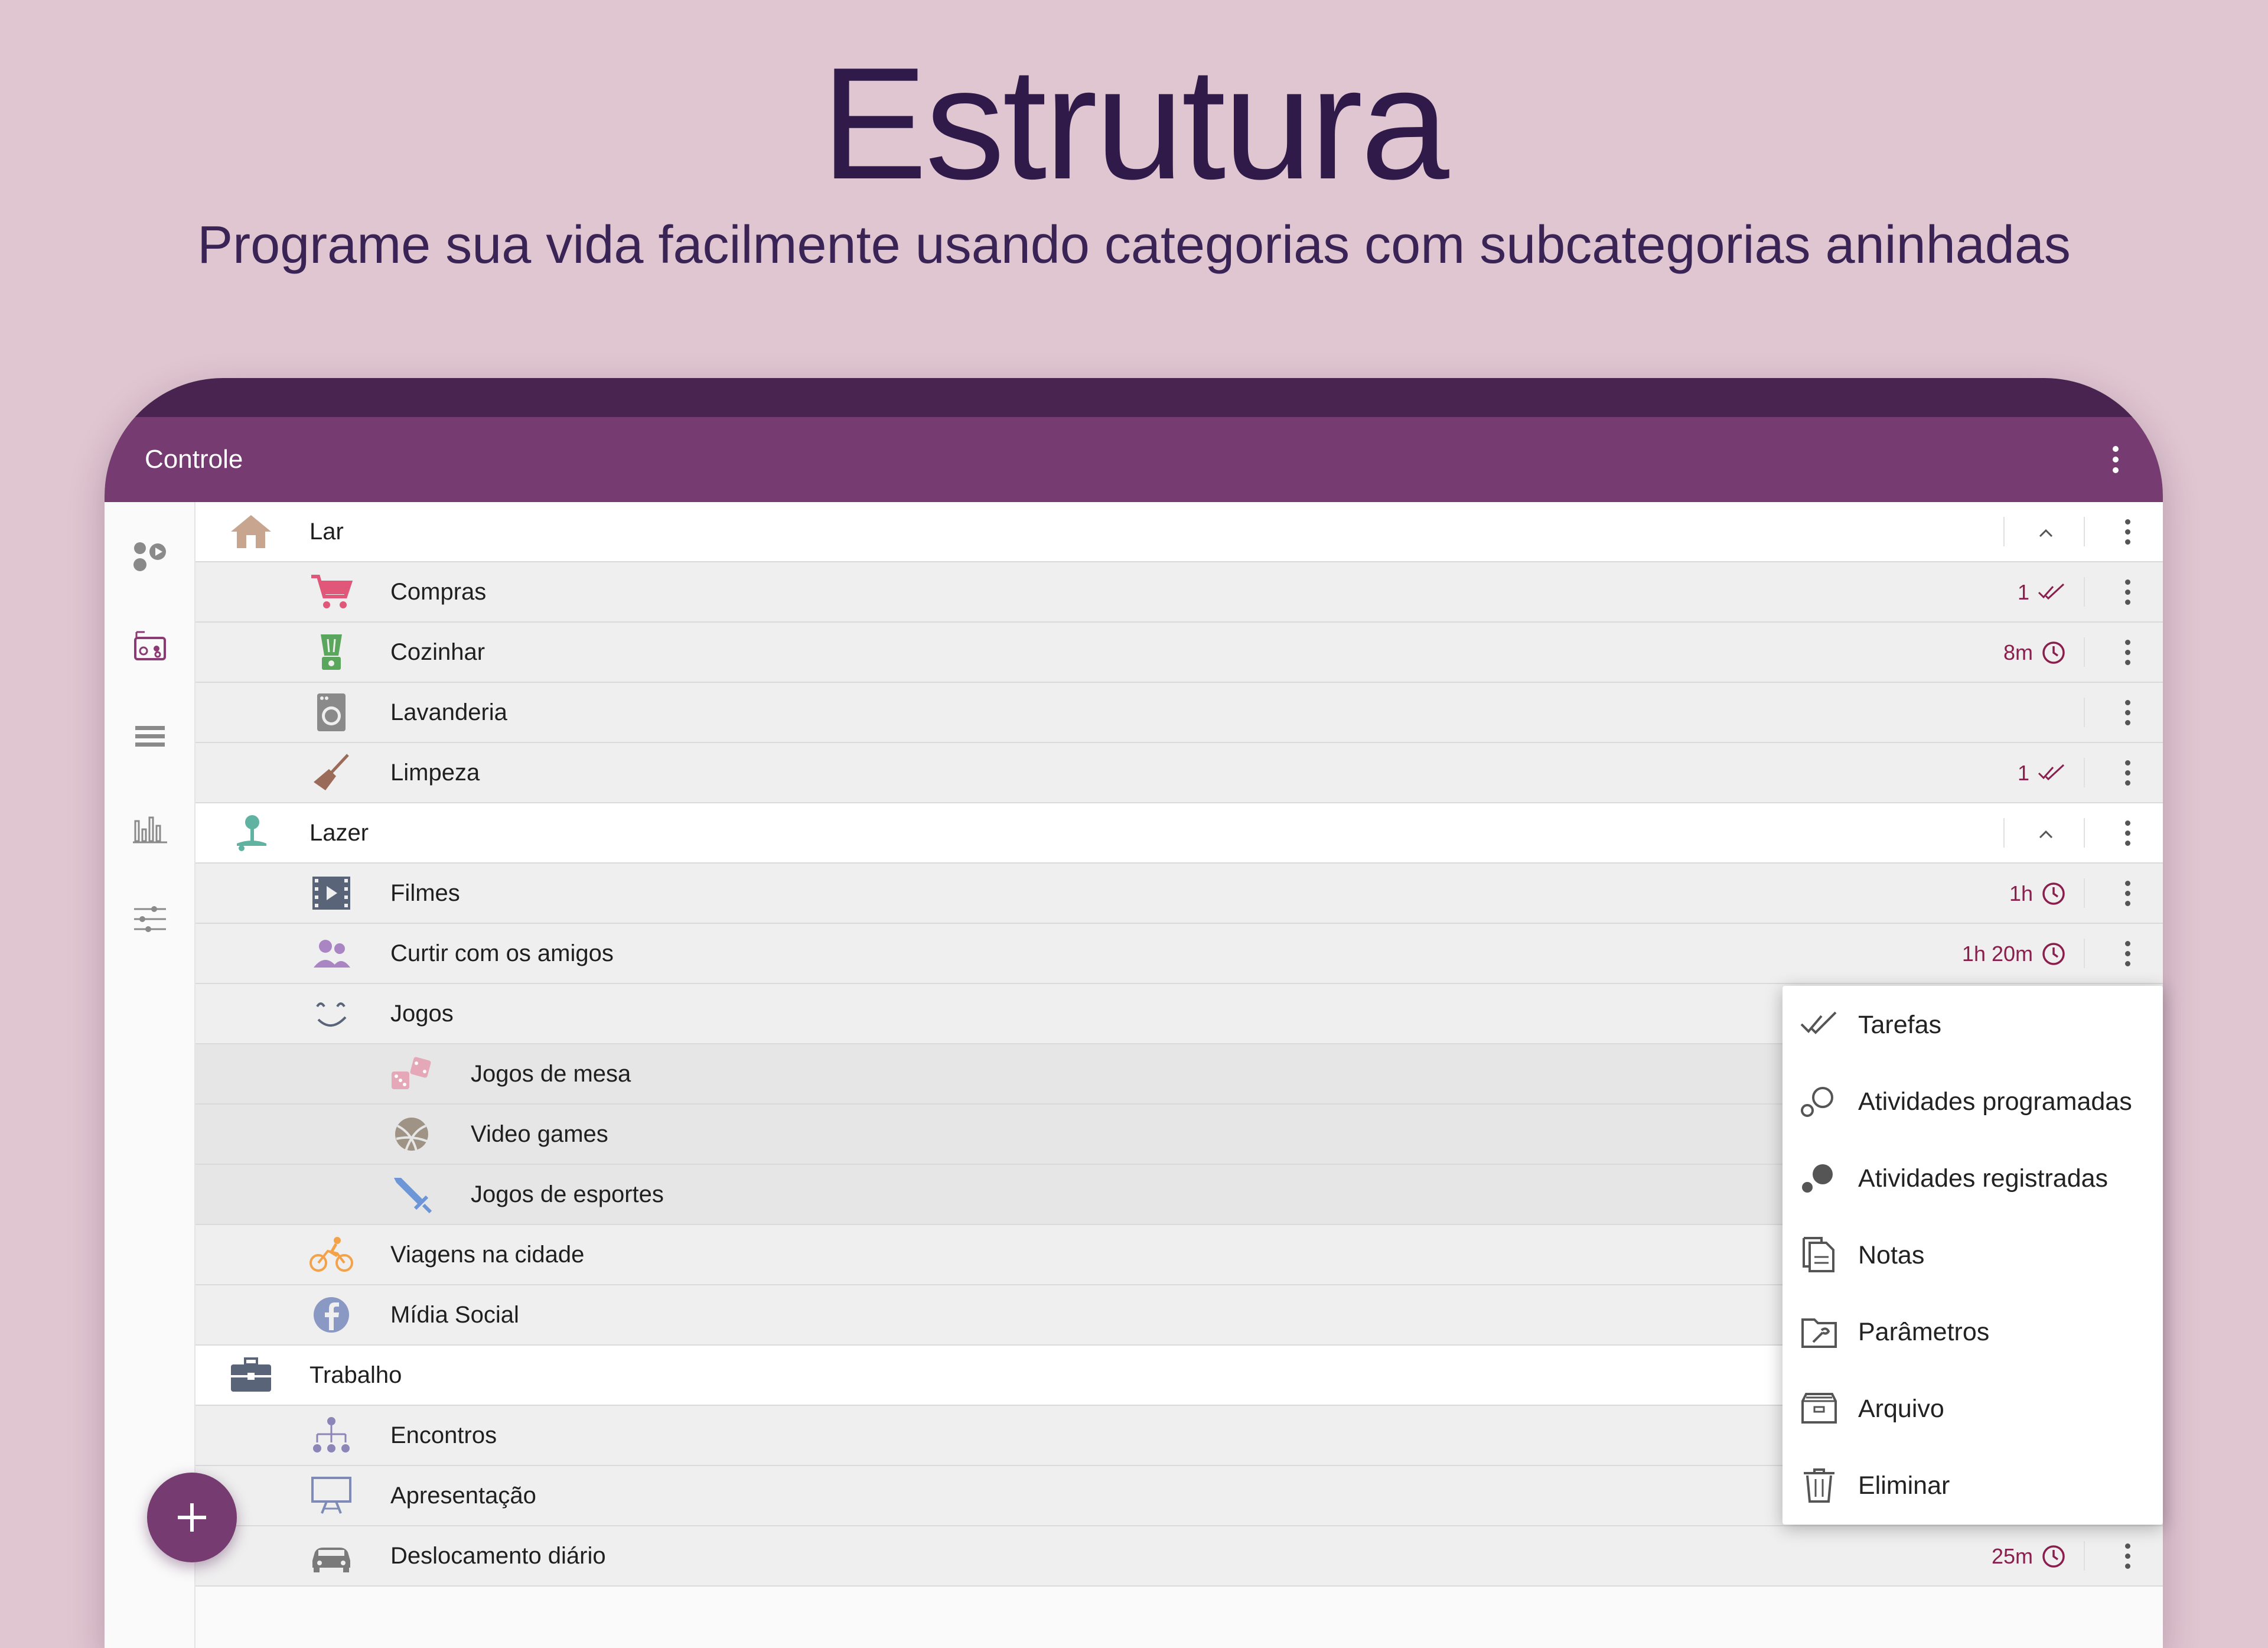  What do you see at coordinates (487, 1255) in the screenshot?
I see `row-label: Viagens na cidade` at bounding box center [487, 1255].